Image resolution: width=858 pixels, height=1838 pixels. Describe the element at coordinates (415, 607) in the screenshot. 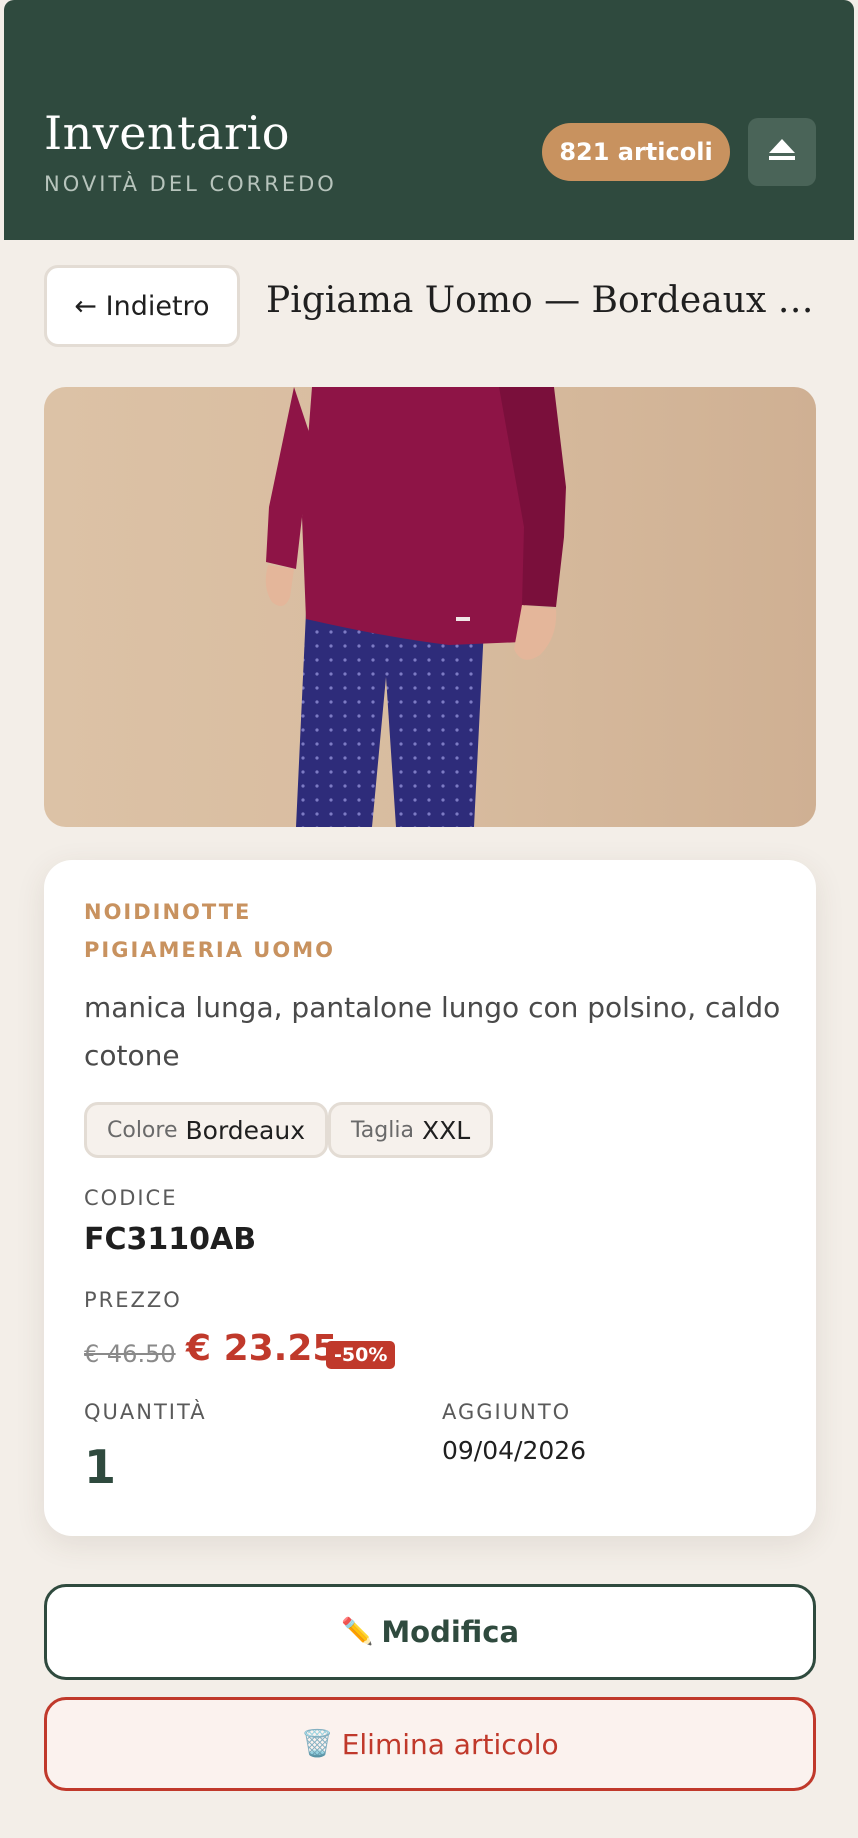

I see `pajama-illustration` at that location.